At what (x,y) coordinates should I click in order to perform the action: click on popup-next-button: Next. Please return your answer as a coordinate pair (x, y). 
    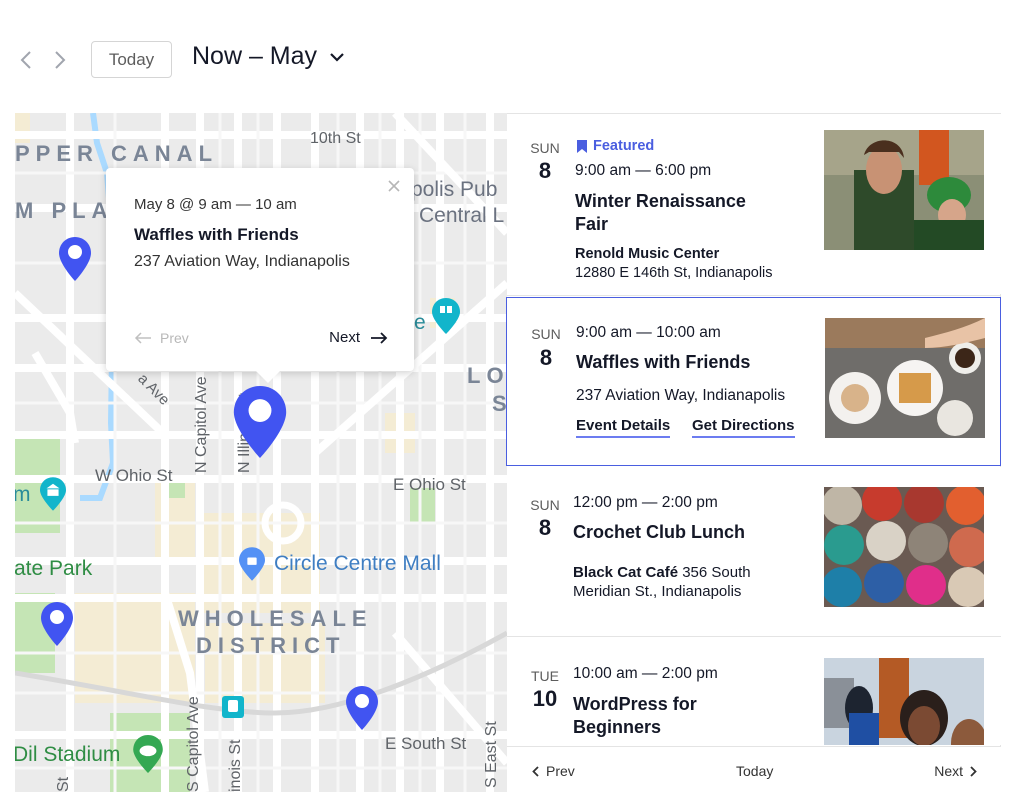
    Looking at the image, I should click on (358, 337).